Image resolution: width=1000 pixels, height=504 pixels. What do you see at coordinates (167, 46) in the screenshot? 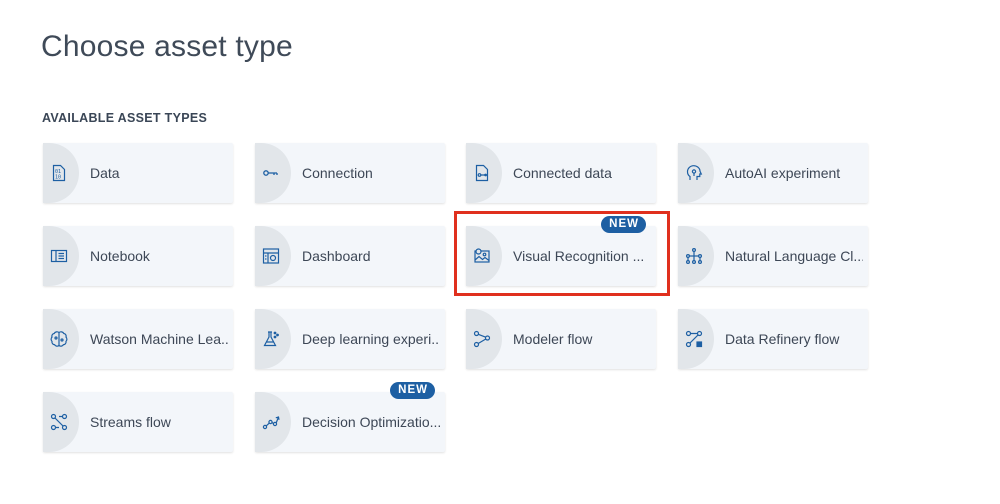
I see `page-title: Choose asset type` at bounding box center [167, 46].